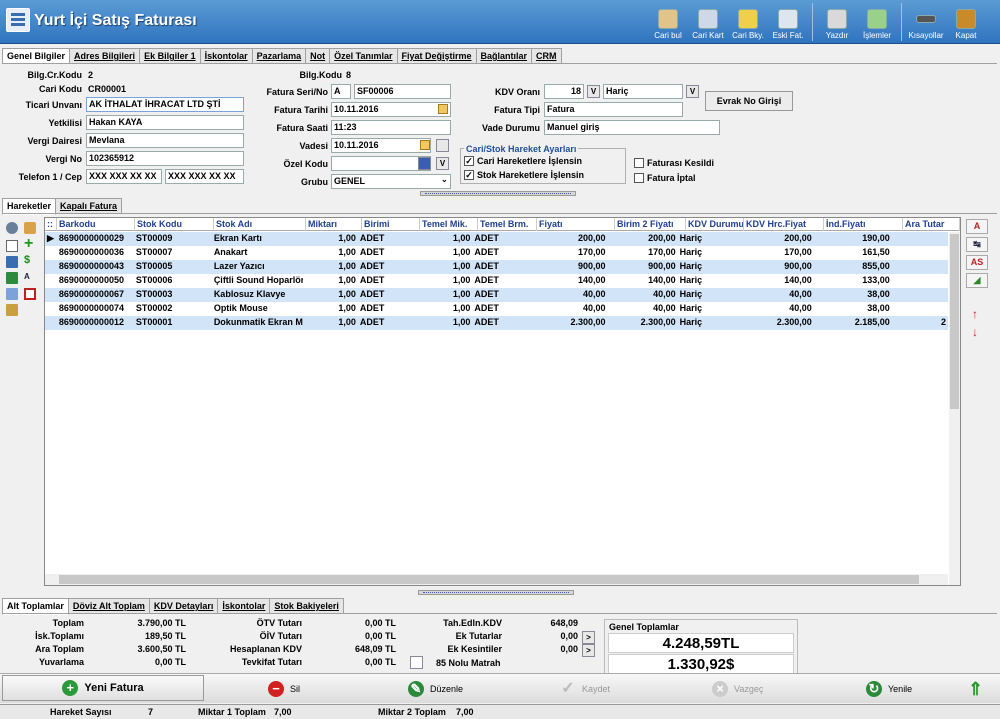 The image size is (1000, 719). I want to click on document-list-icon, so click(12, 262).